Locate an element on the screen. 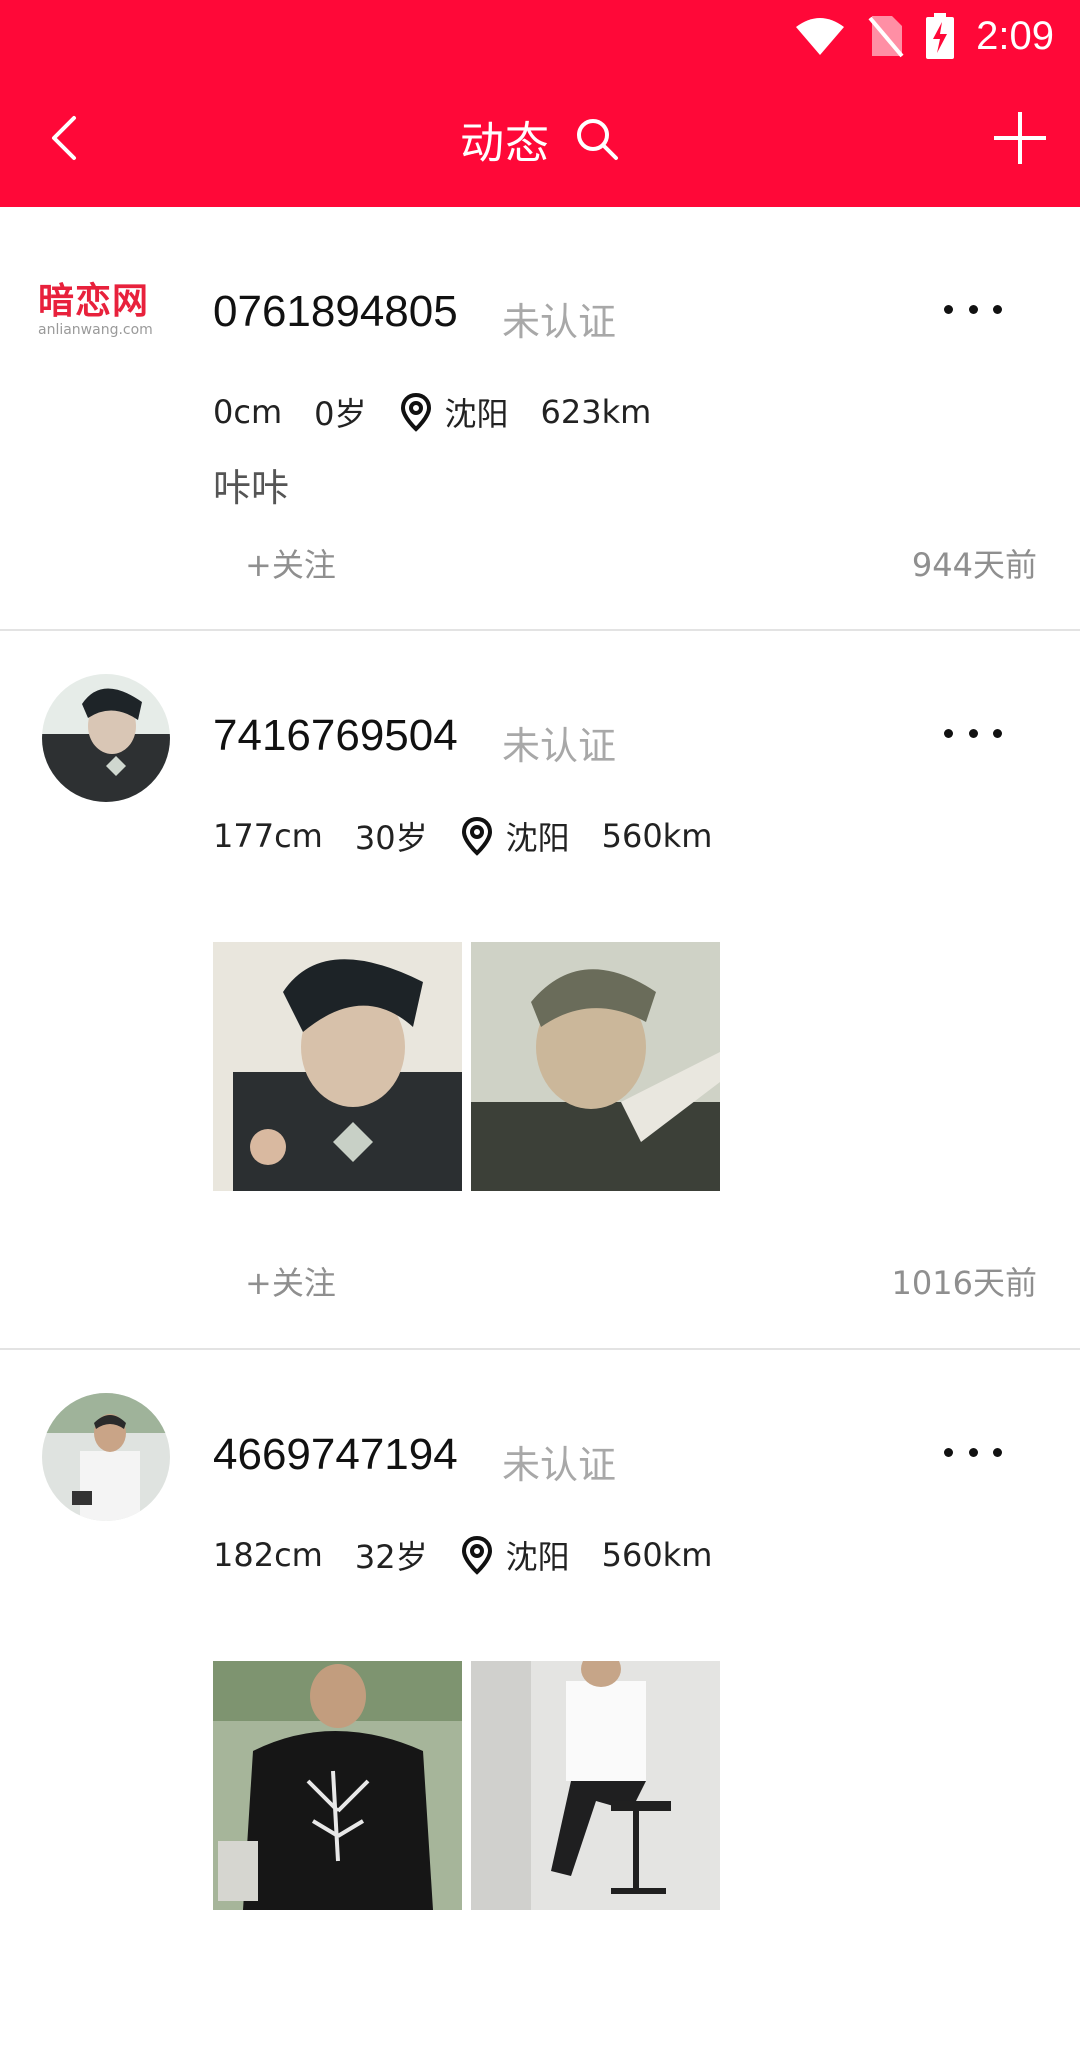  user-age: 32岁 is located at coordinates (391, 1557).